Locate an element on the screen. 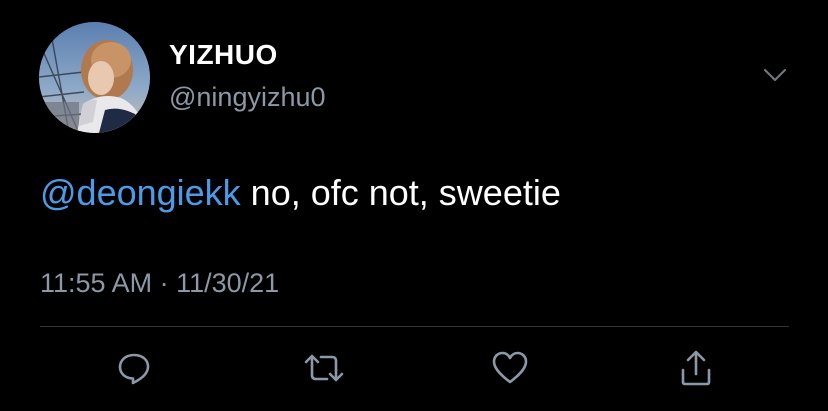 The height and width of the screenshot is (411, 828). tweet-text: @deongiekk no, ofc not, sweetie is located at coordinates (300, 193).